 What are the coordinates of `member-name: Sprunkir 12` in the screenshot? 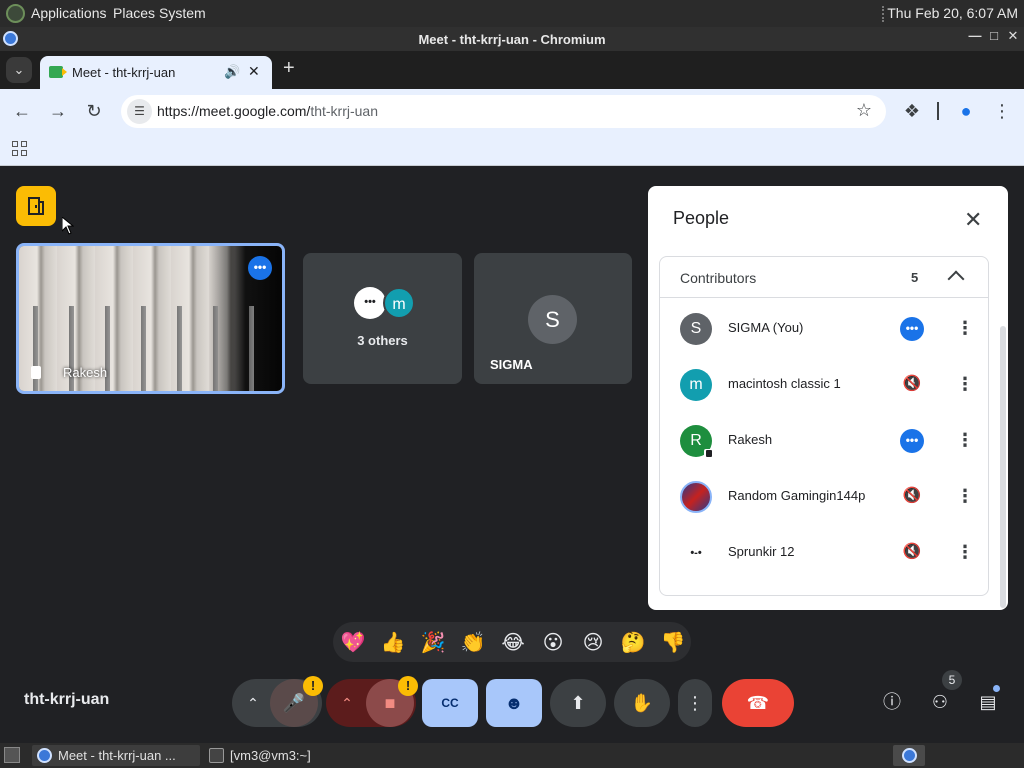 It's located at (761, 551).